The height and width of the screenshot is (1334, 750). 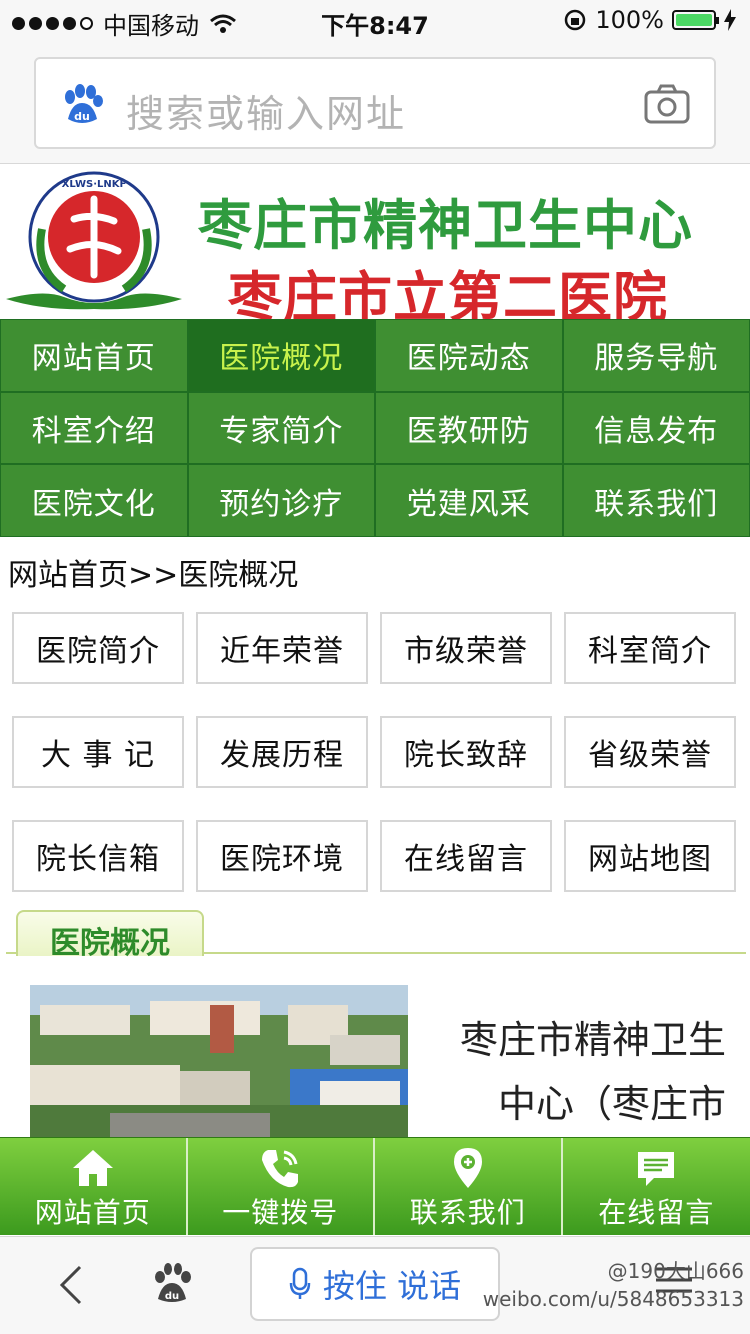 I want to click on nav-item-news: 医院动态, so click(x=469, y=355).